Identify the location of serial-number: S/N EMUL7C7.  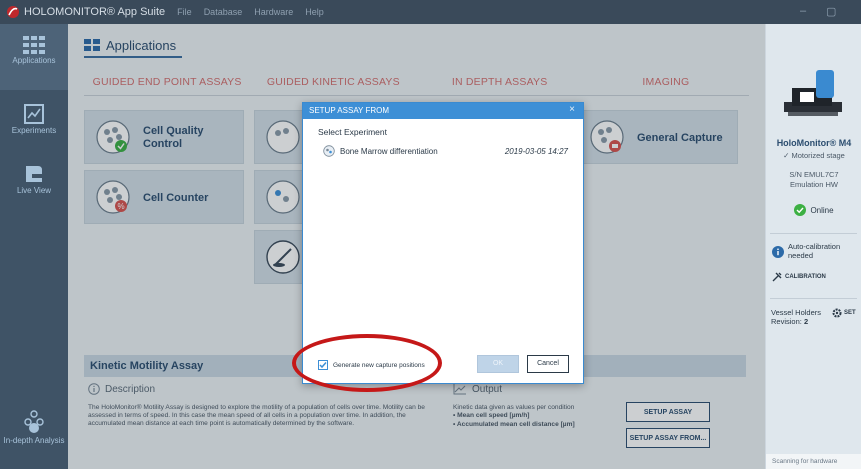
(814, 174).